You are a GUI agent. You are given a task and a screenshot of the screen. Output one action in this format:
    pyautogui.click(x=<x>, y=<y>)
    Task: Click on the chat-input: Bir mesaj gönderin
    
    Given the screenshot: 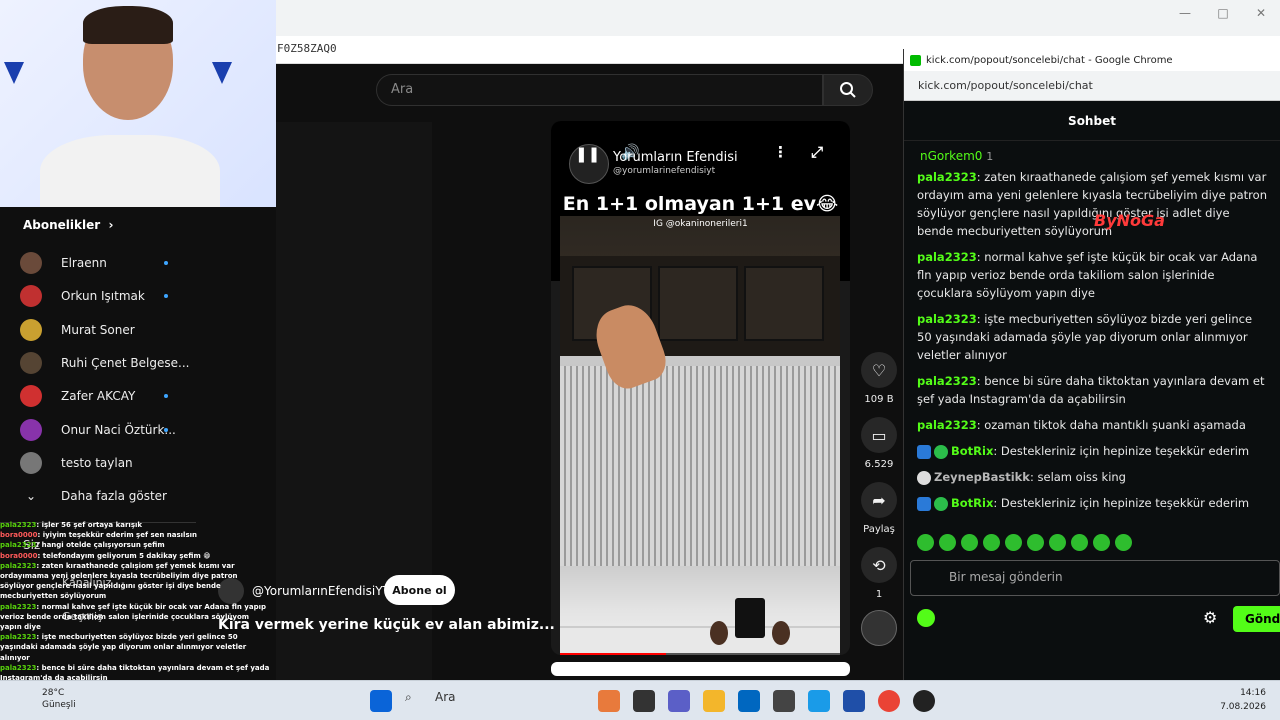 What is the action you would take?
    pyautogui.click(x=1095, y=578)
    